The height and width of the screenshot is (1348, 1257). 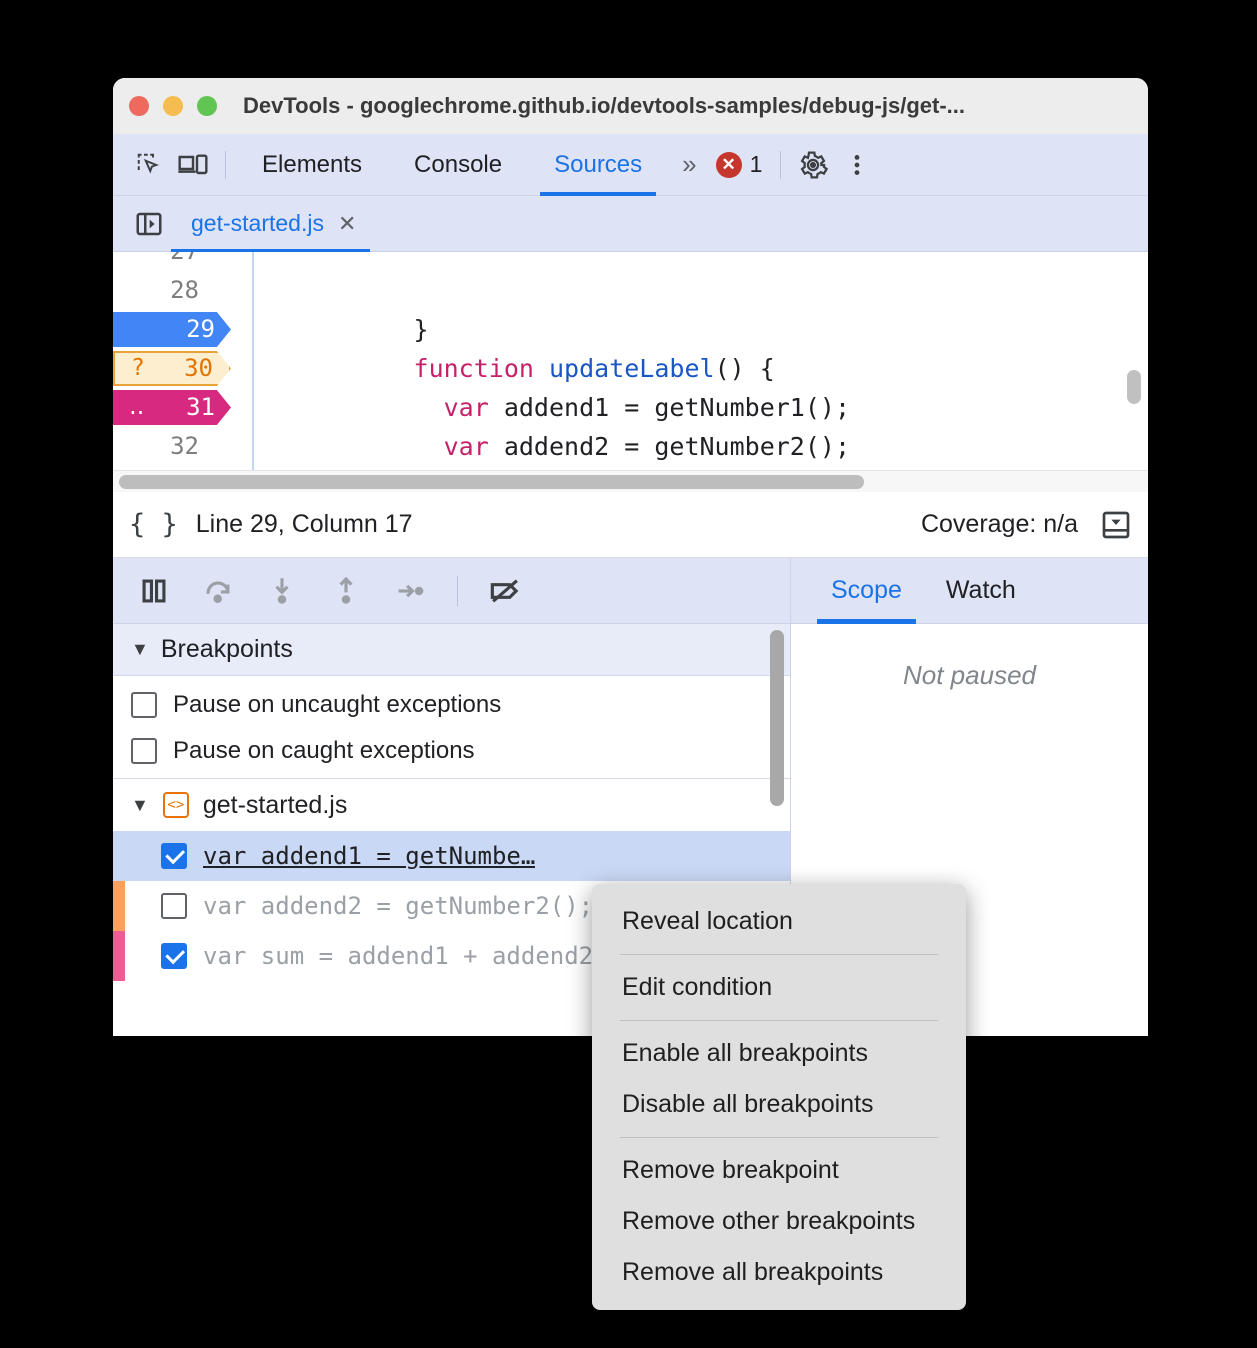 What do you see at coordinates (779, 1104) in the screenshot?
I see `menu-item-disable-all-breakpoints: Disable all breakpoints` at bounding box center [779, 1104].